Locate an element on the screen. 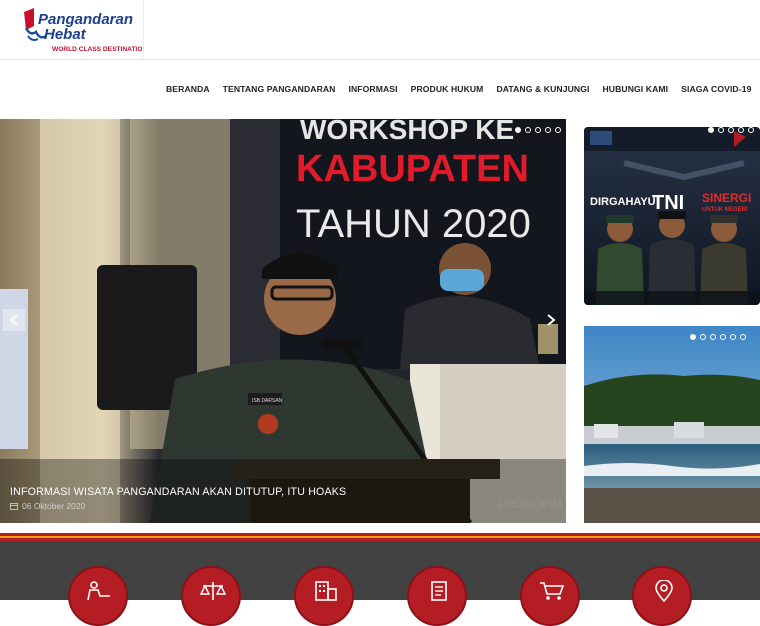  tni-banner-image: DIRGAHAYU TNI SINERGI UNTUK NEGERI is located at coordinates (672, 216).